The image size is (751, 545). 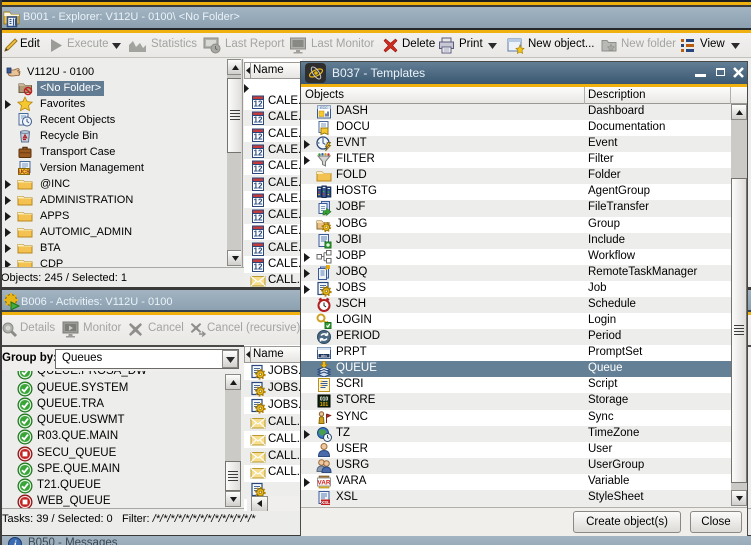 I want to click on svg-text: ECC, so click(x=324, y=108).